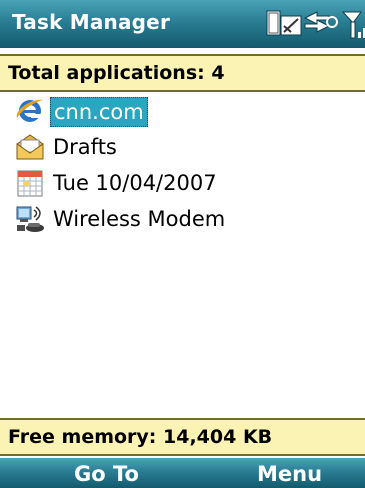  What do you see at coordinates (106, 474) in the screenshot?
I see `go-to-softkey: Go To` at bounding box center [106, 474].